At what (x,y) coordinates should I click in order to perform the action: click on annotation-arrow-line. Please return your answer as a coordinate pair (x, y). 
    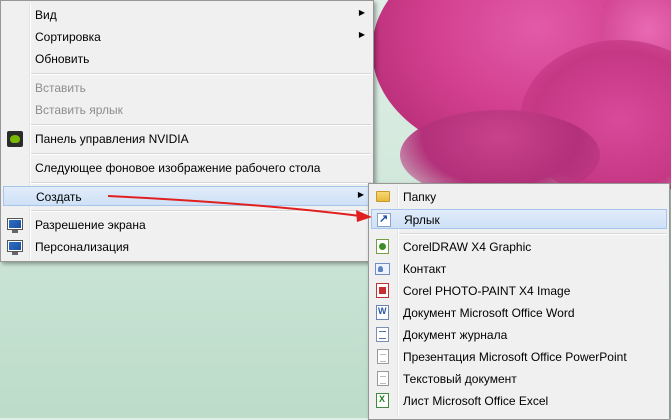
    Looking at the image, I should click on (234, 206).